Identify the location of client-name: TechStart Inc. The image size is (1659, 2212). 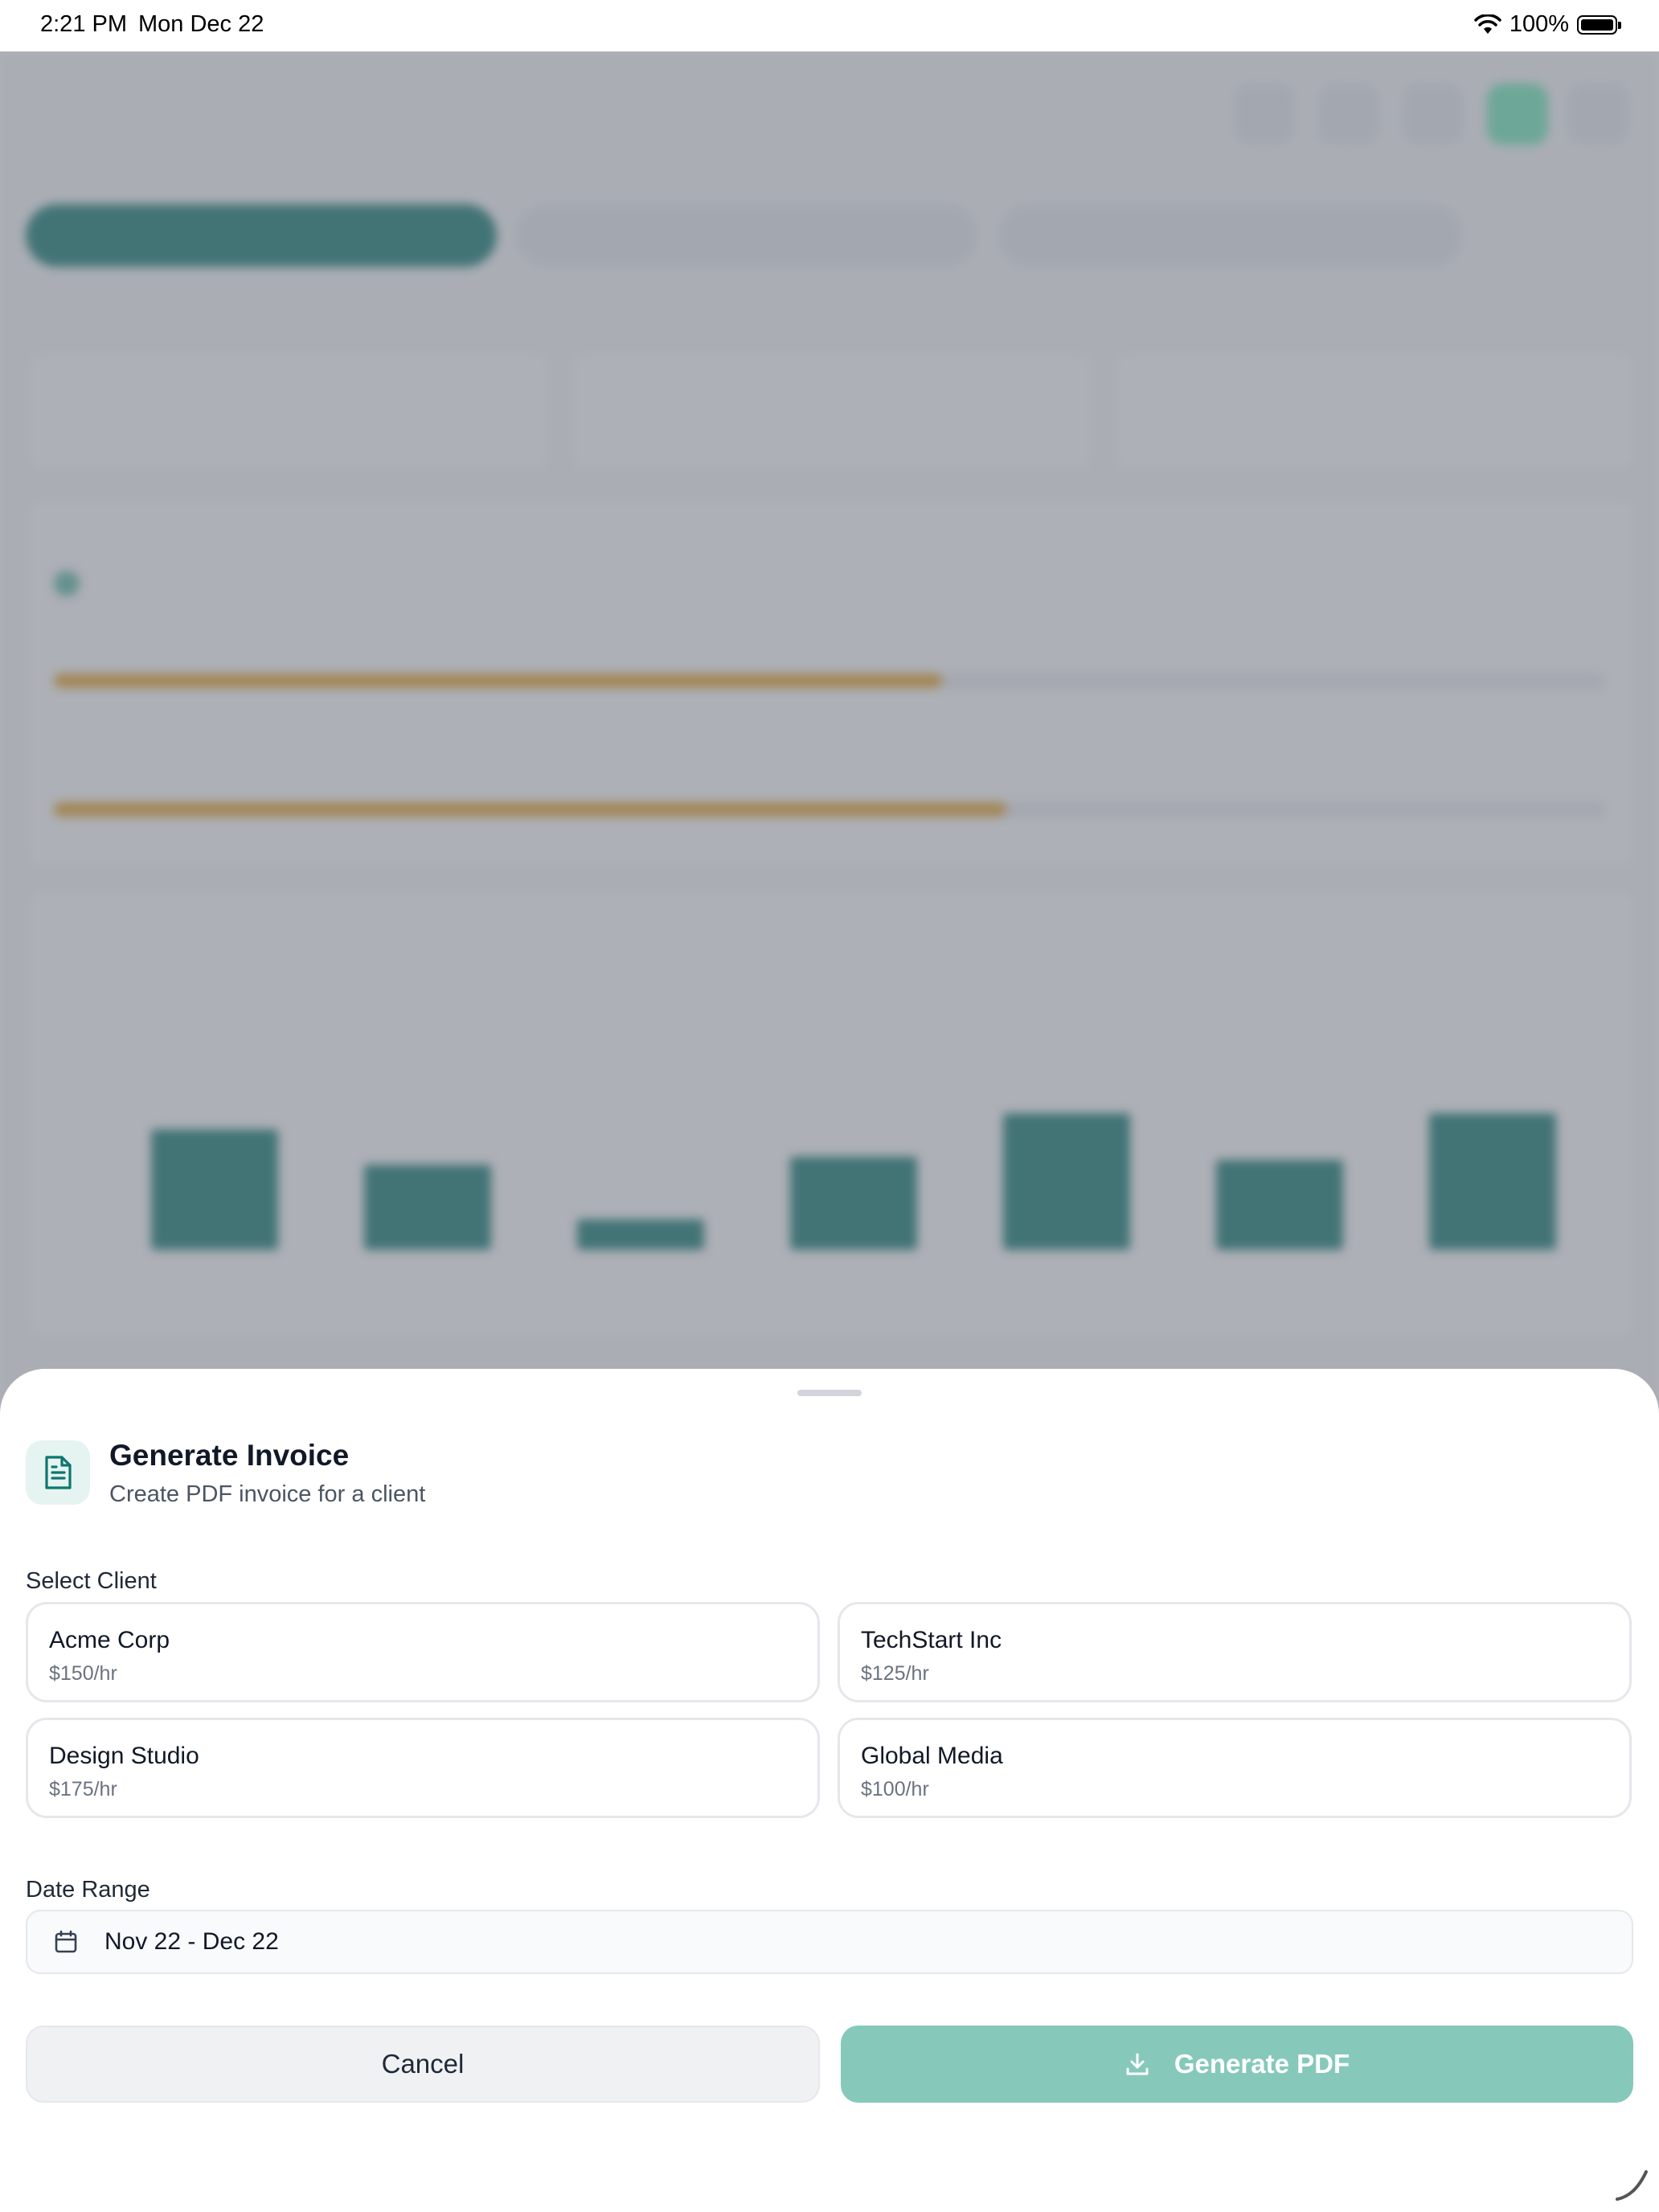
(931, 1640).